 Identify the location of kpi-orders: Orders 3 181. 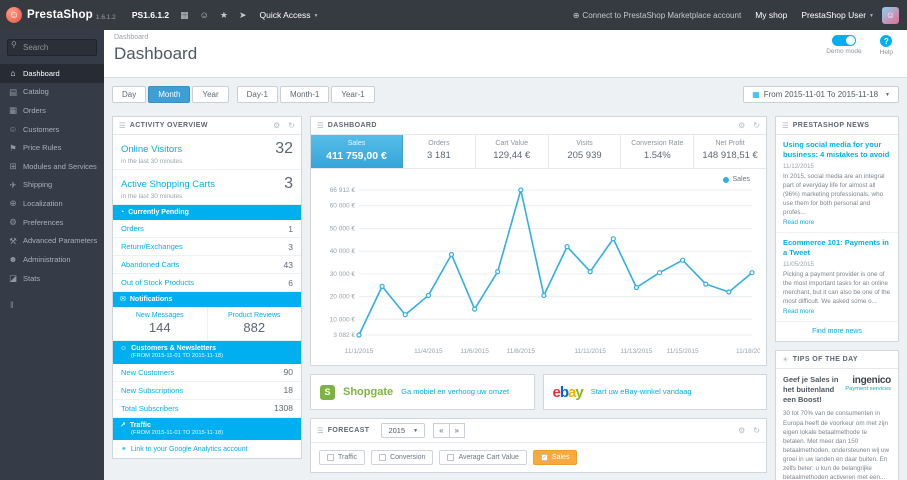
(439, 151).